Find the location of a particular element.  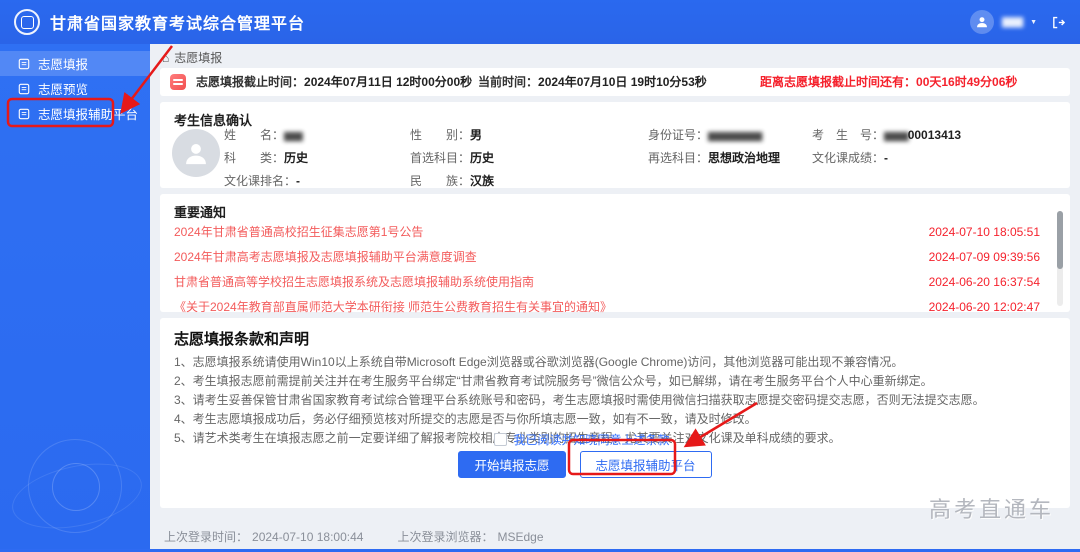

sidebar-item-label: 志愿填报辅助平台 is located at coordinates (88, 115).